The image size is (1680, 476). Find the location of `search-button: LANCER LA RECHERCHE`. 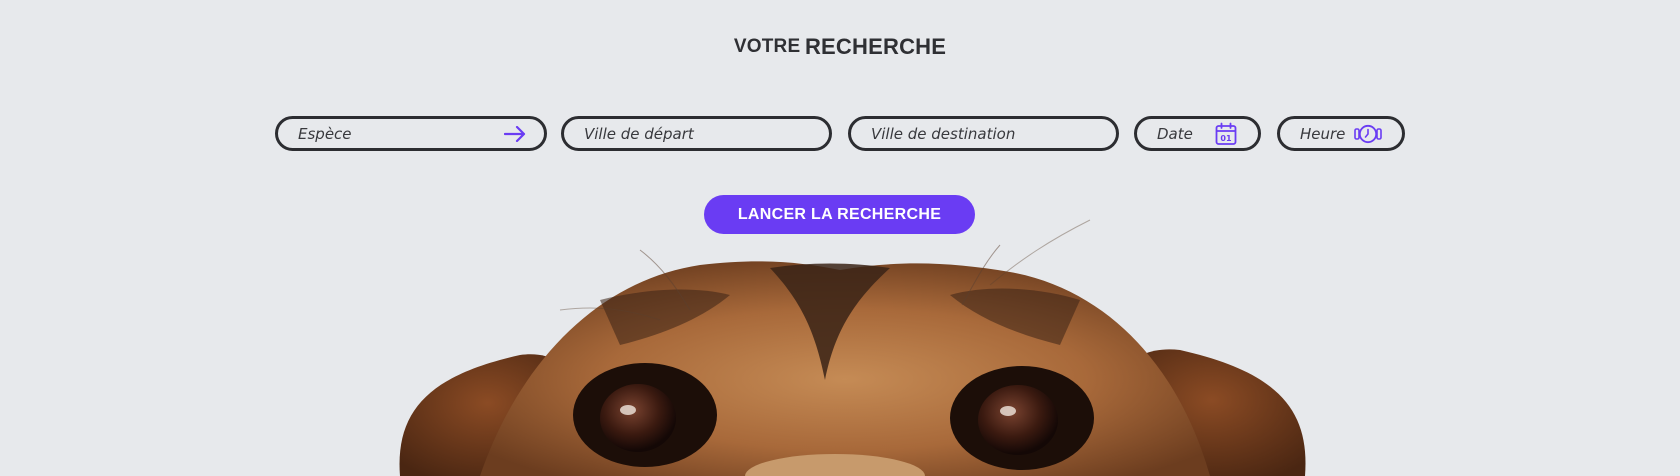

search-button: LANCER LA RECHERCHE is located at coordinates (839, 214).